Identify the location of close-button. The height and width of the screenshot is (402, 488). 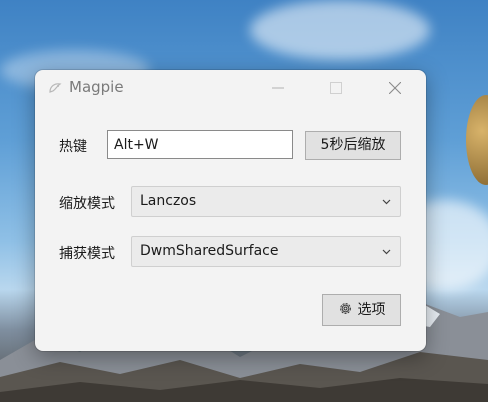
(395, 88).